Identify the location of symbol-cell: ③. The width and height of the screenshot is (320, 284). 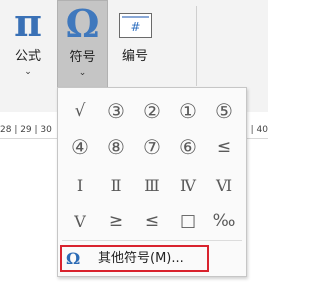
(116, 111).